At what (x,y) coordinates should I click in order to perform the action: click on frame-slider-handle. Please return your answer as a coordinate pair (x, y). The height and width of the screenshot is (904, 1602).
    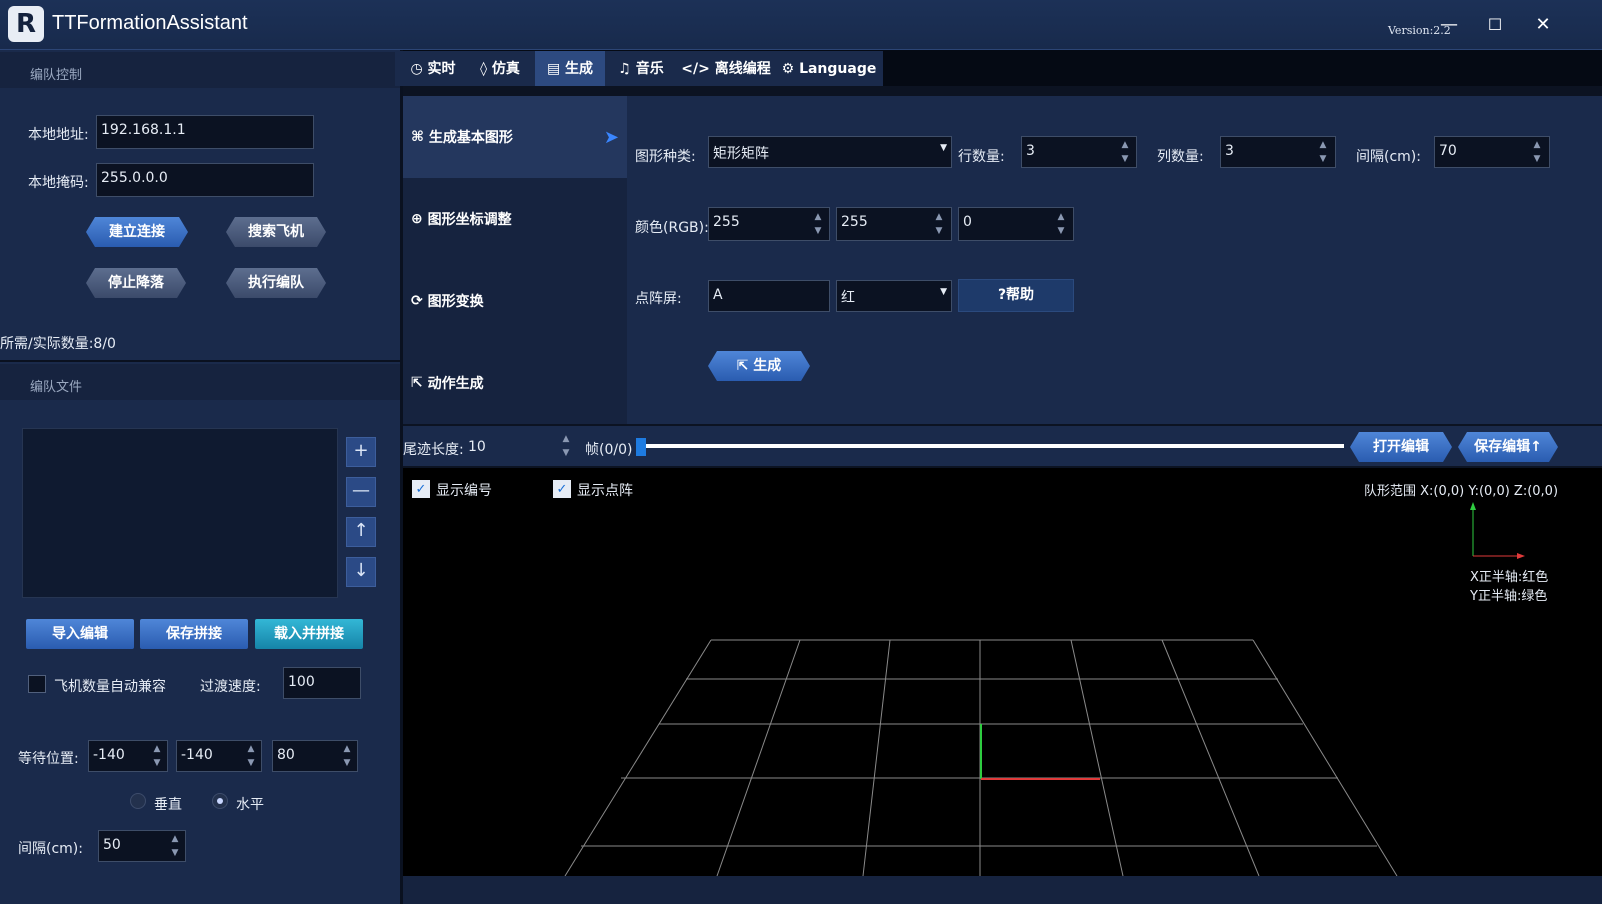
    Looking at the image, I should click on (641, 447).